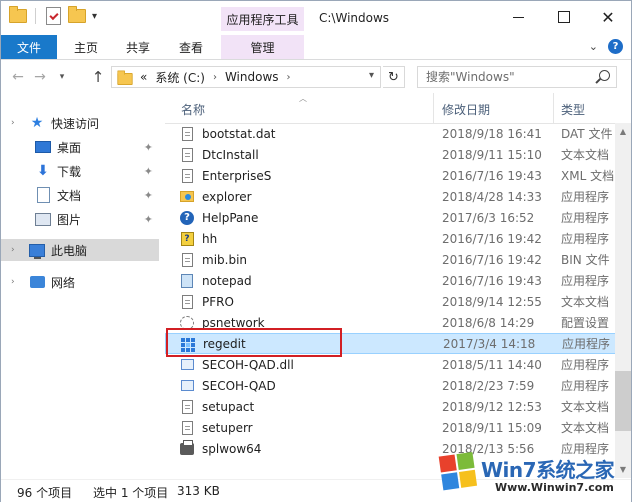 The height and width of the screenshot is (502, 632). Describe the element at coordinates (391, 133) in the screenshot. I see `file-row: bootstat.dat 2018/9/18 16:41 DAT 文件` at that location.